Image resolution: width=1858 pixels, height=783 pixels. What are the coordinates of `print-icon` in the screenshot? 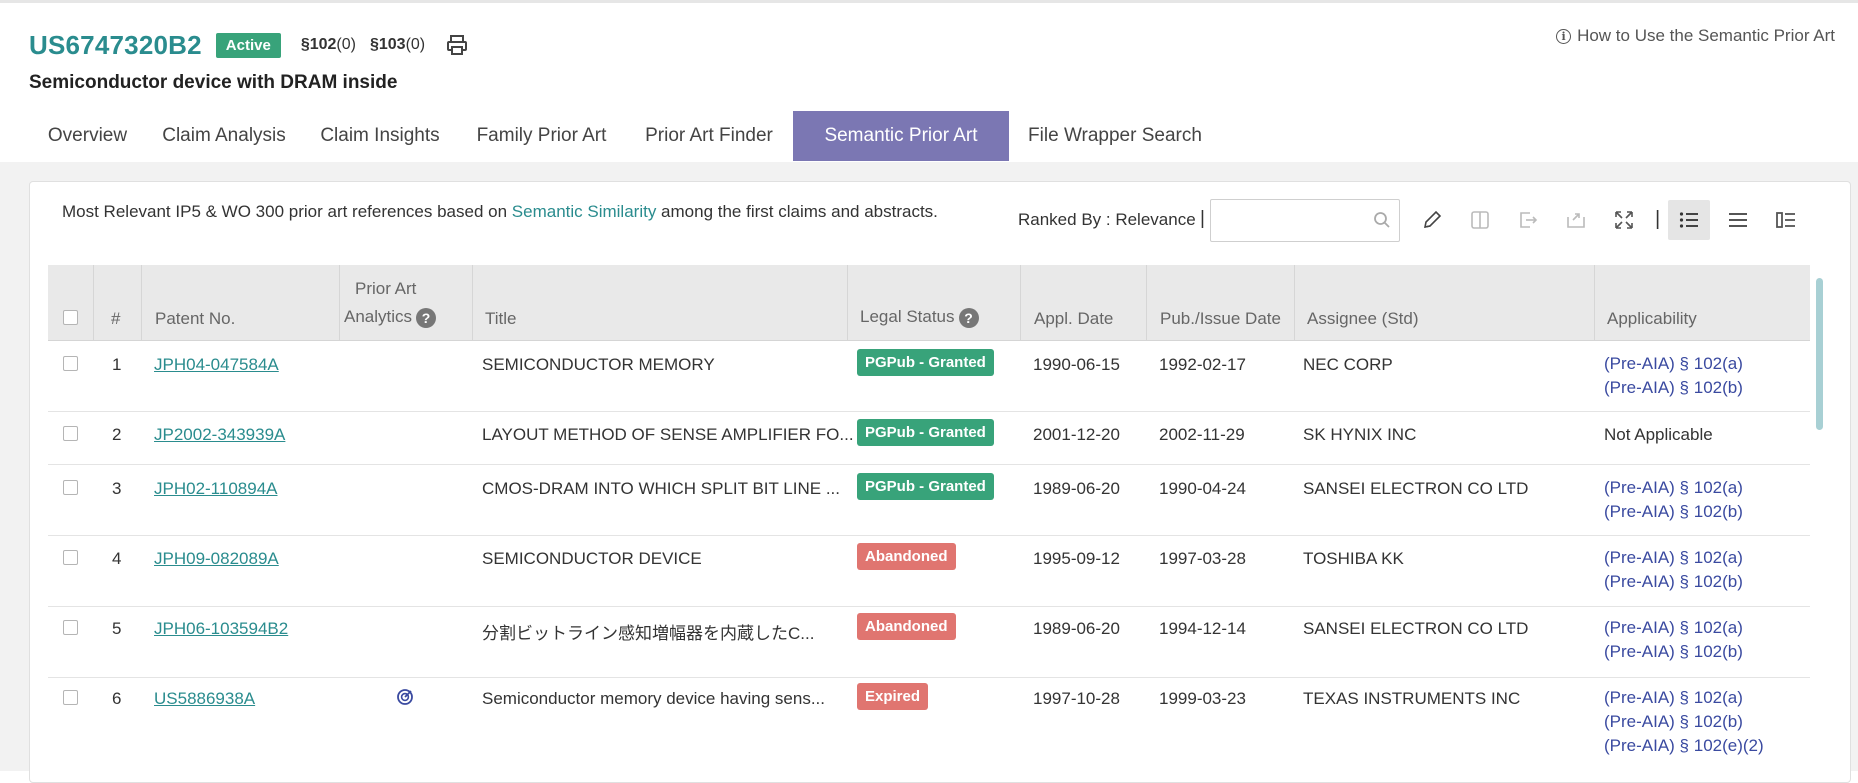 It's located at (457, 45).